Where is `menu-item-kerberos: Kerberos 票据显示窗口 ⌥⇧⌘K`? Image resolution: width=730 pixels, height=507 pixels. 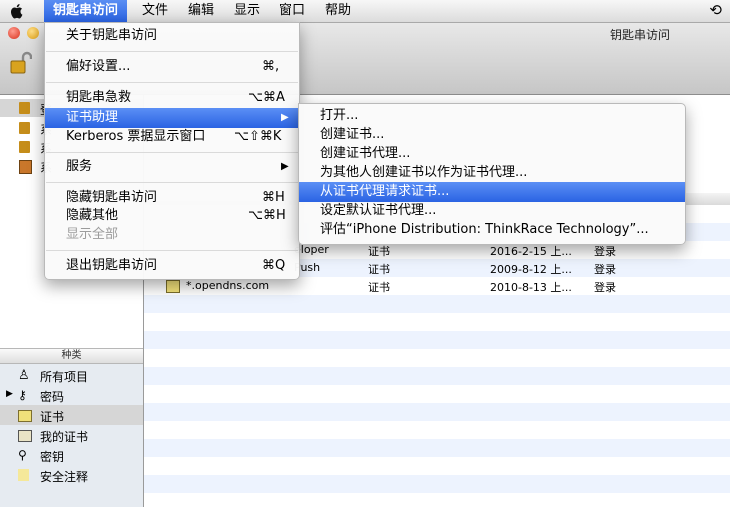
menu-item-kerberos: Kerberos 票据显示窗口 ⌥⇧⌘K is located at coordinates (172, 137).